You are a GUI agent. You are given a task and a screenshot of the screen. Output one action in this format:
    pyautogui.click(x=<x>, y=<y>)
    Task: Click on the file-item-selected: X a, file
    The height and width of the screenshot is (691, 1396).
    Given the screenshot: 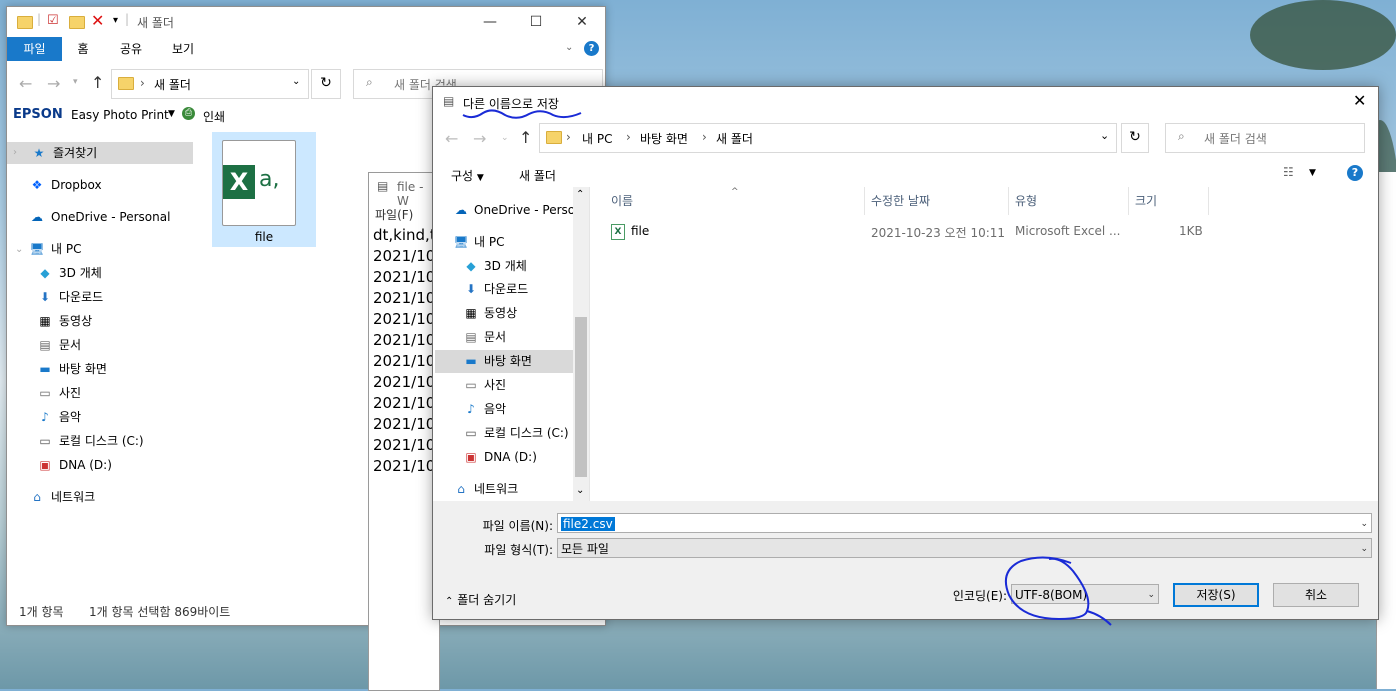 What is the action you would take?
    pyautogui.click(x=264, y=189)
    